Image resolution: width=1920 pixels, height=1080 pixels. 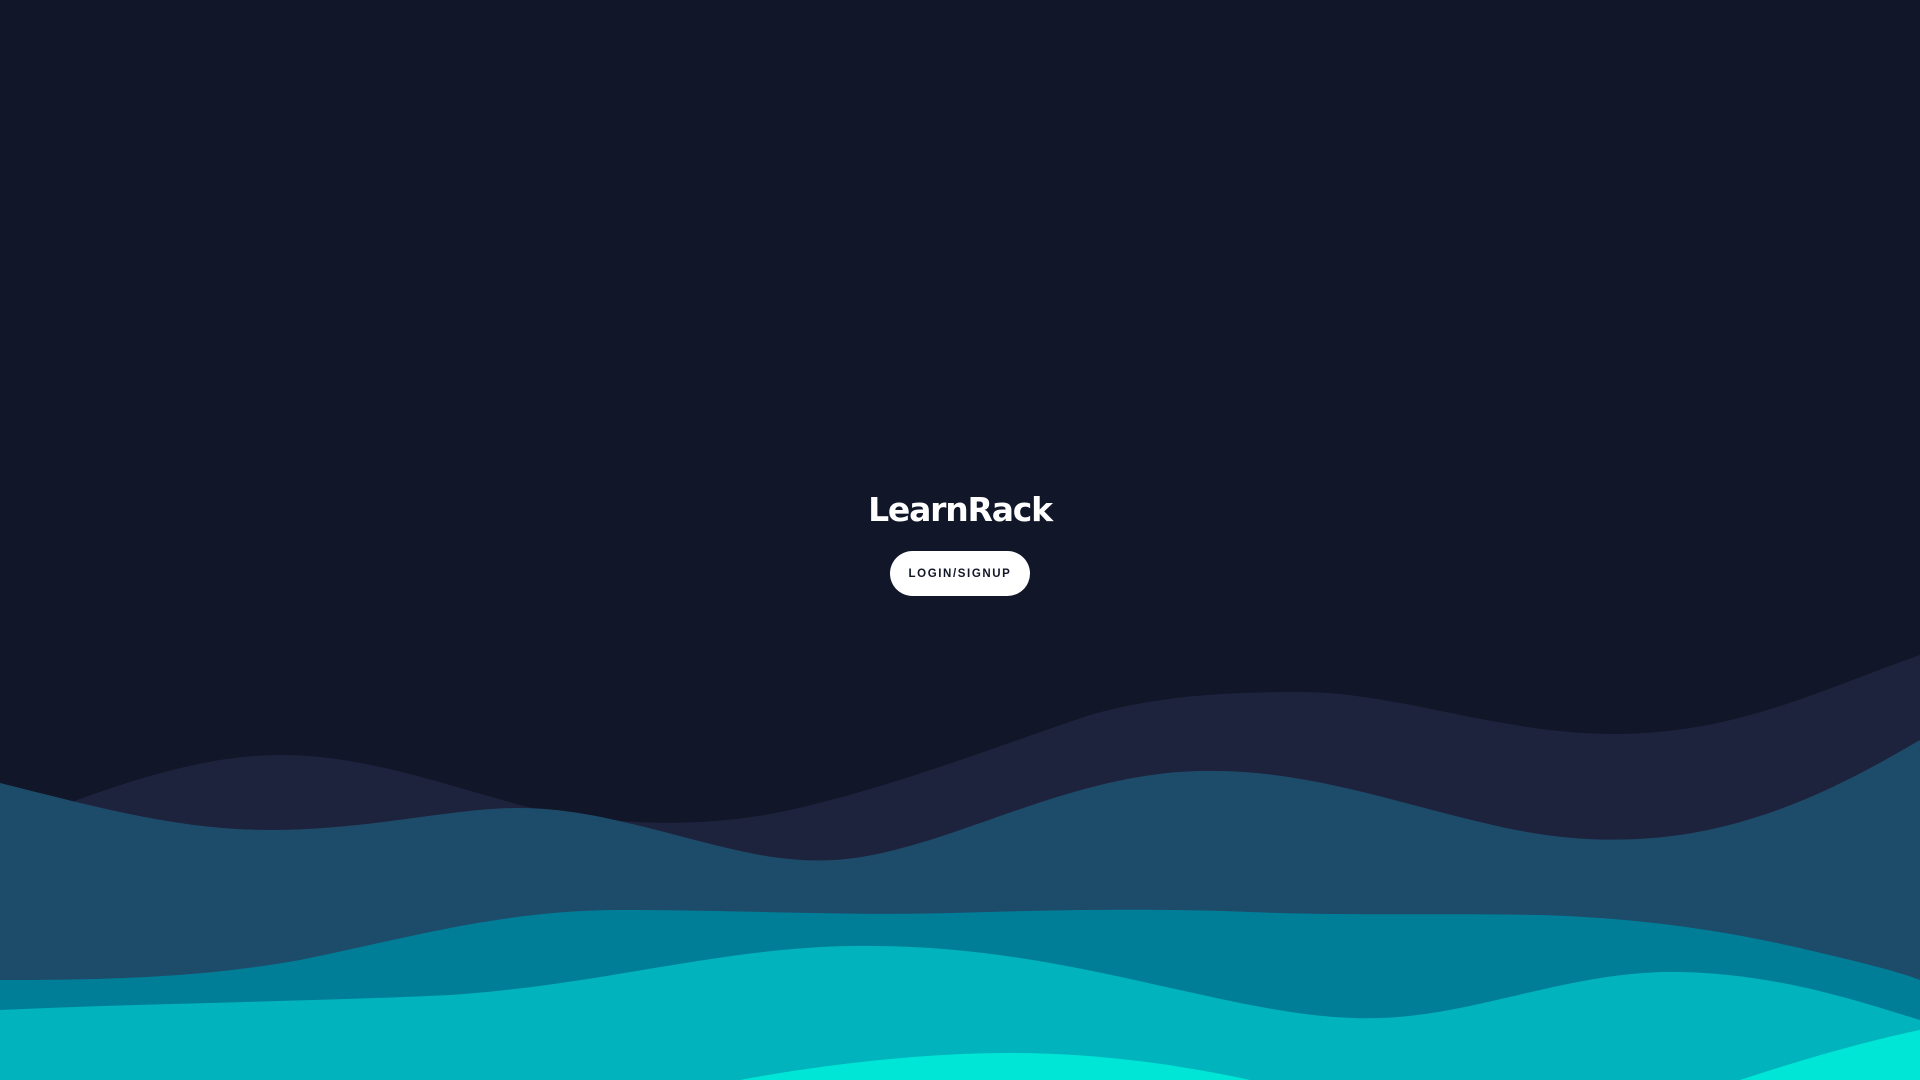 I want to click on hero-section: LearnRack LOGIN/SIGNUP, so click(x=960, y=542).